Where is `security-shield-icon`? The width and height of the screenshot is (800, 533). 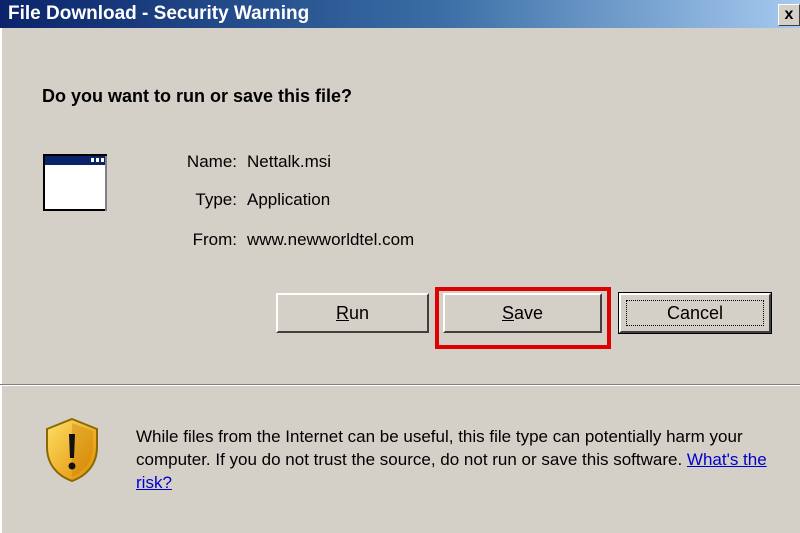 security-shield-icon is located at coordinates (72, 450).